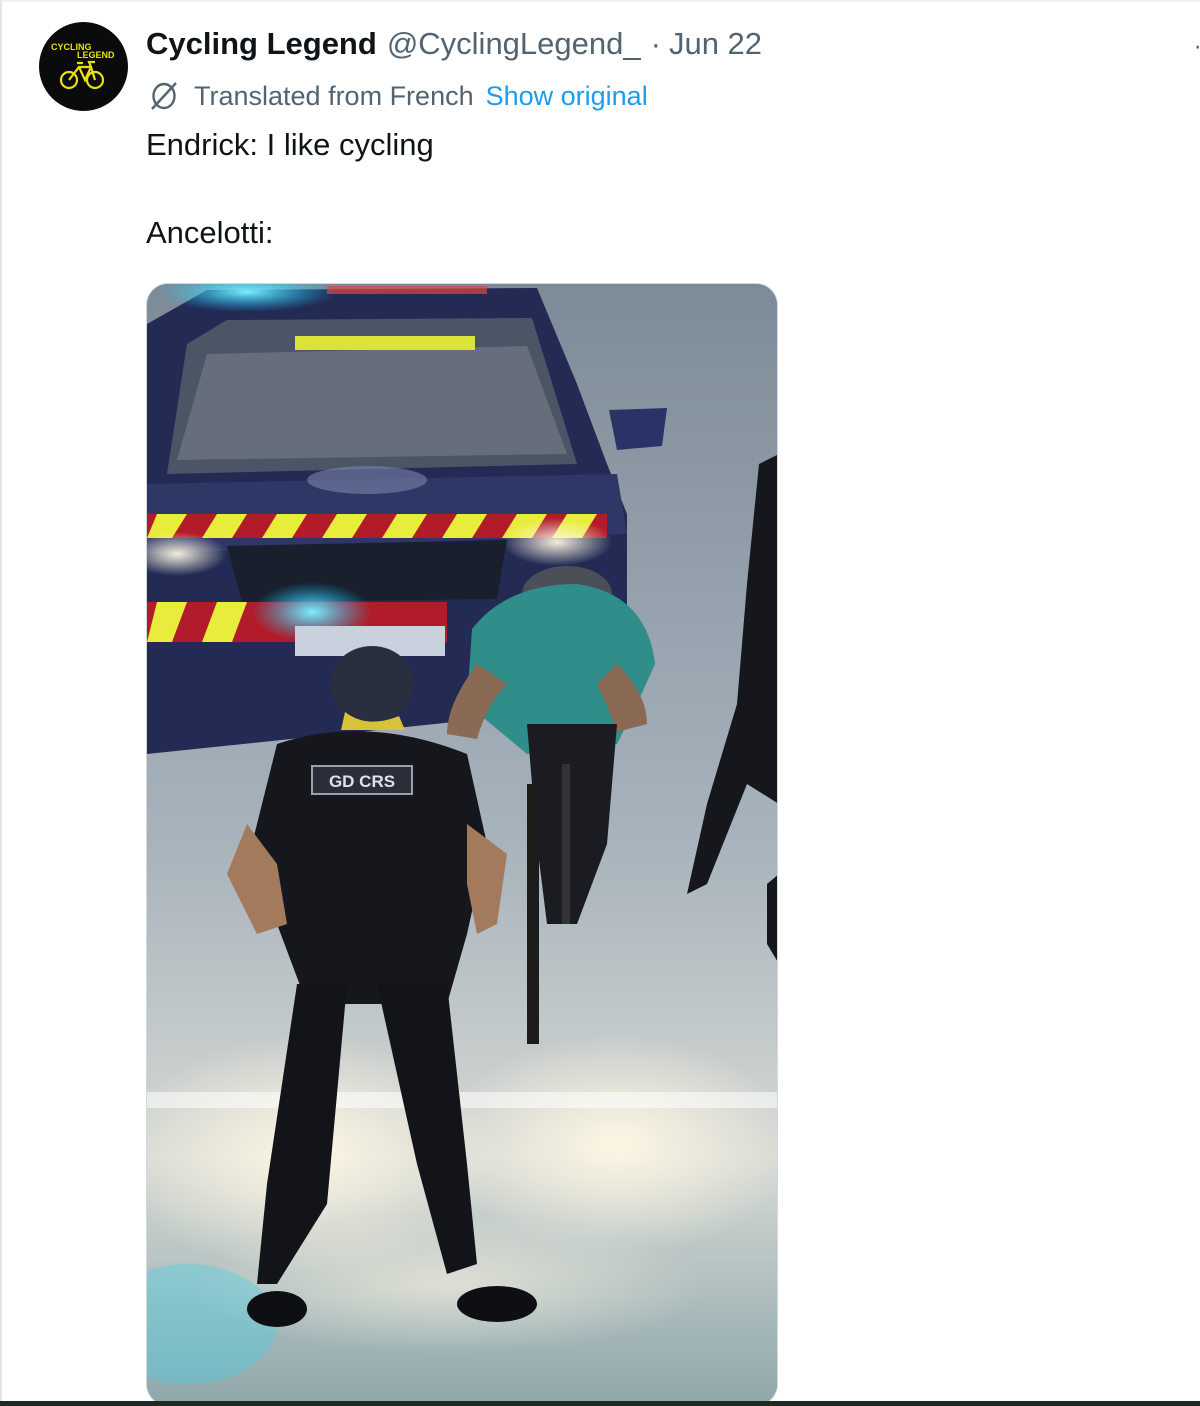 This screenshot has height=1406, width=1200. I want to click on show-original-link: Show original, so click(567, 96).